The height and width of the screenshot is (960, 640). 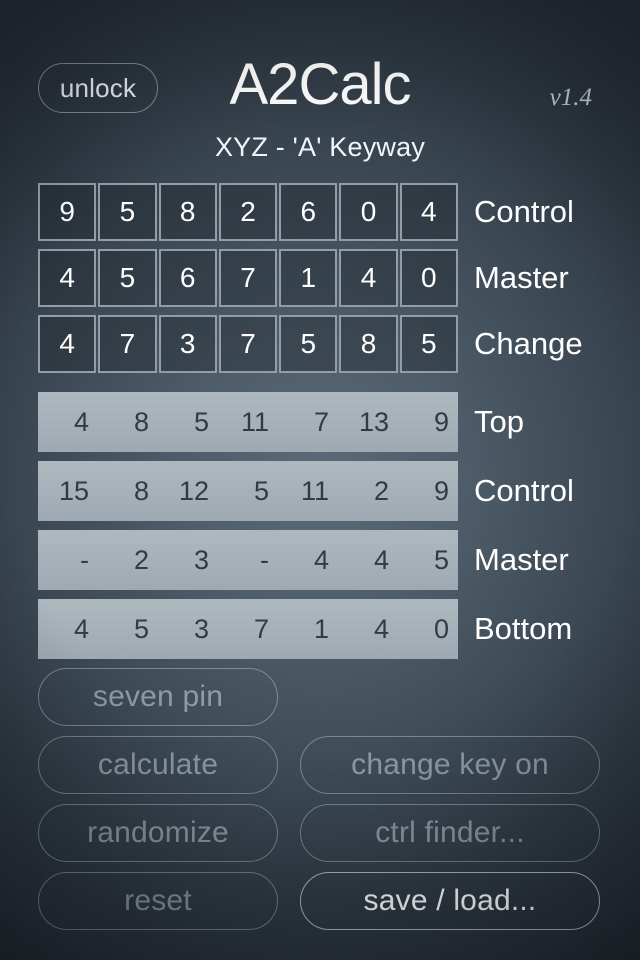 I want to click on pin-box: 1, so click(x=308, y=278).